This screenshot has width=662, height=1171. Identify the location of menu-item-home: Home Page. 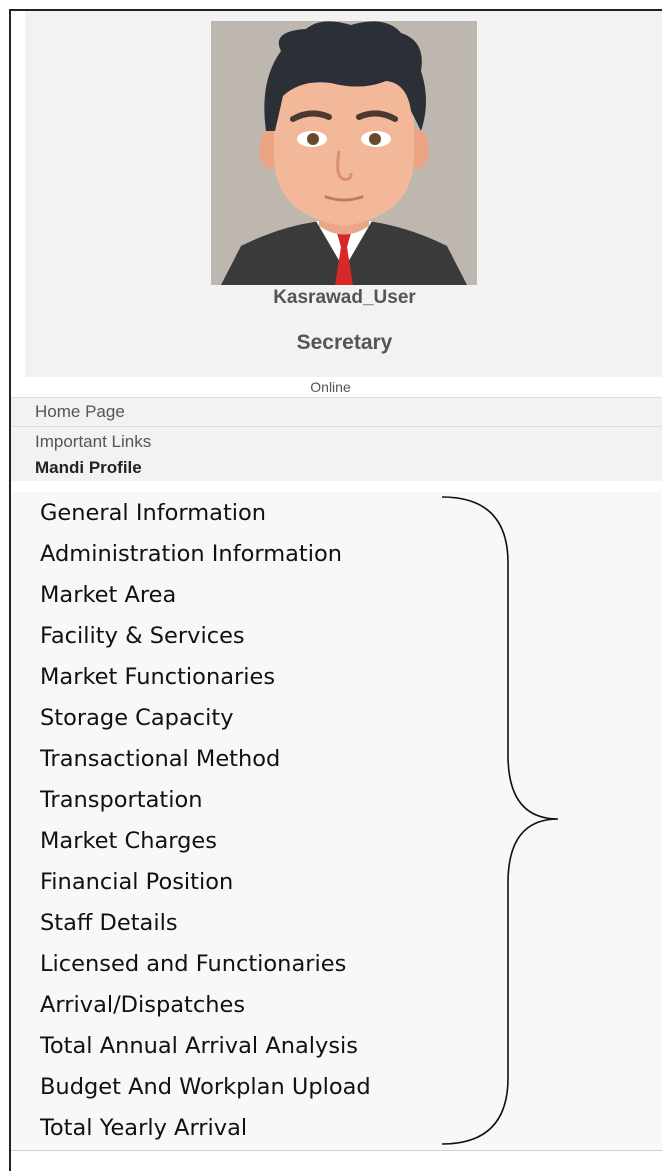
(336, 412).